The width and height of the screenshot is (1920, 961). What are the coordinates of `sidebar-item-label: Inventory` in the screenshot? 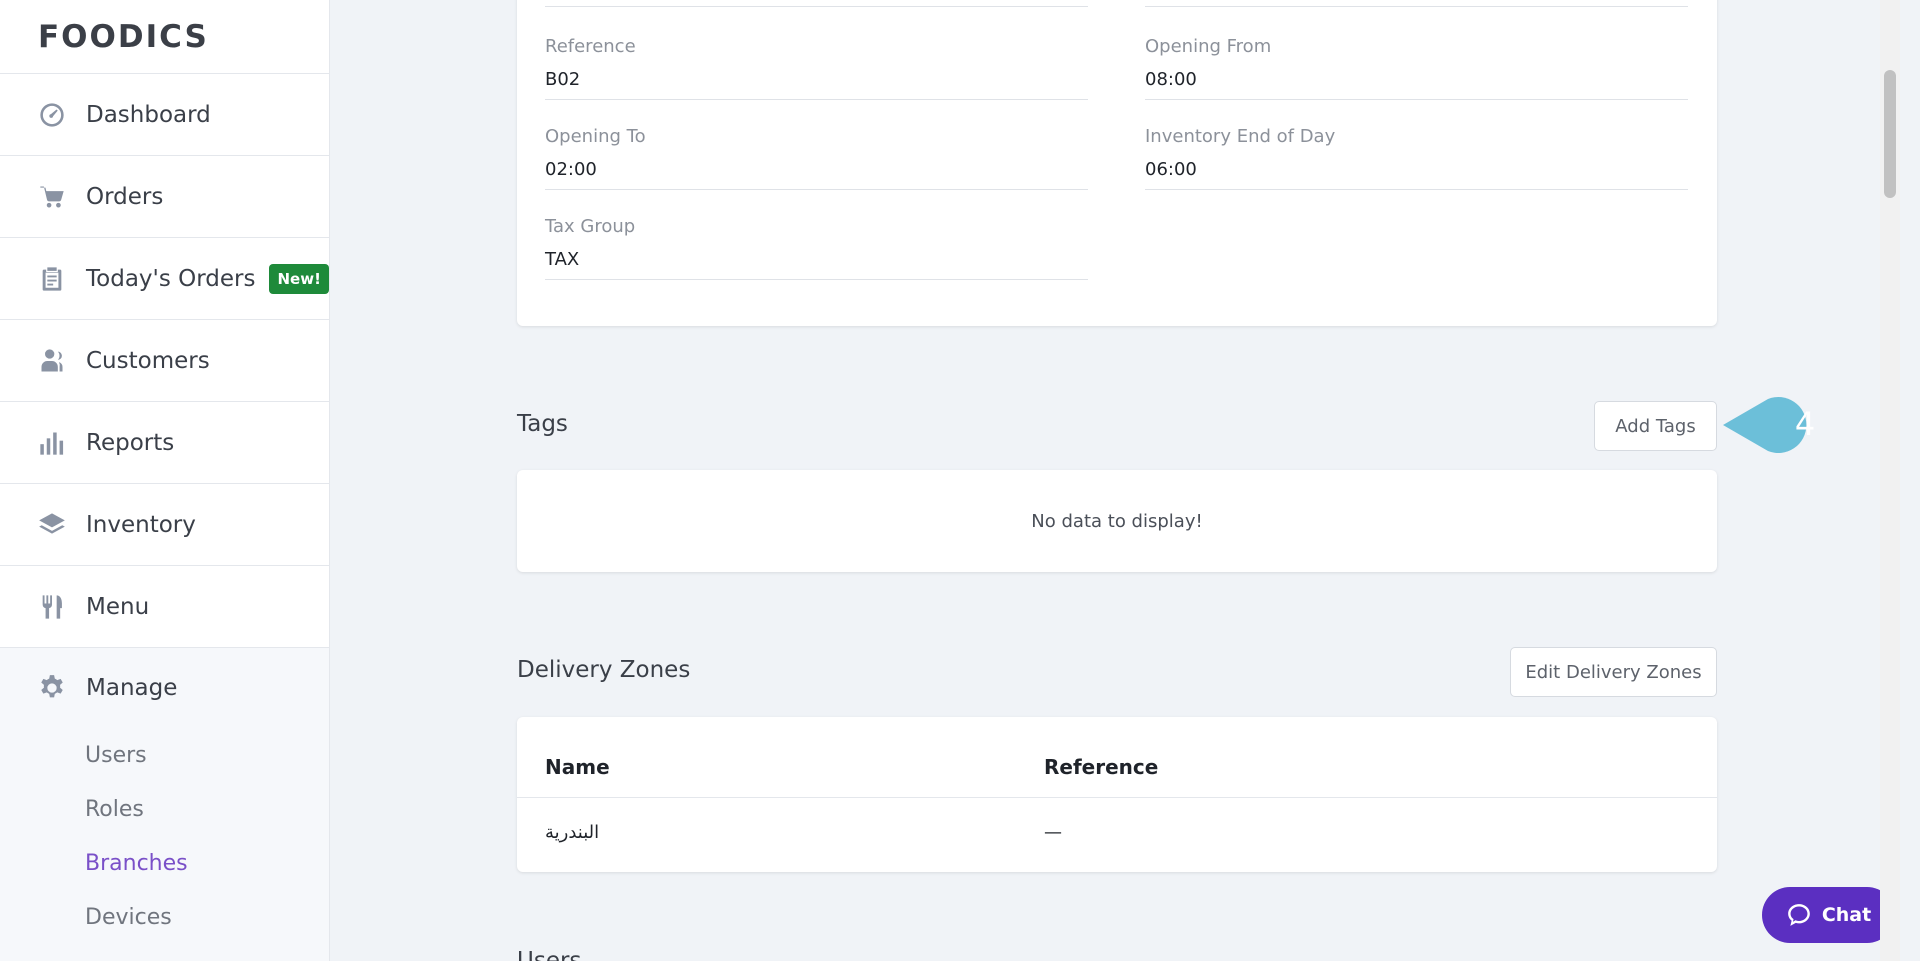 It's located at (141, 524).